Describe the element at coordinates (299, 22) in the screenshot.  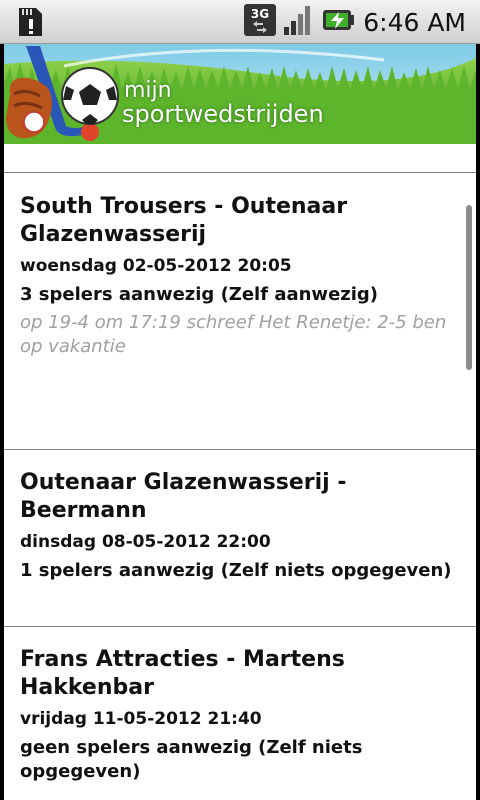
I see `signal-strength-icon` at that location.